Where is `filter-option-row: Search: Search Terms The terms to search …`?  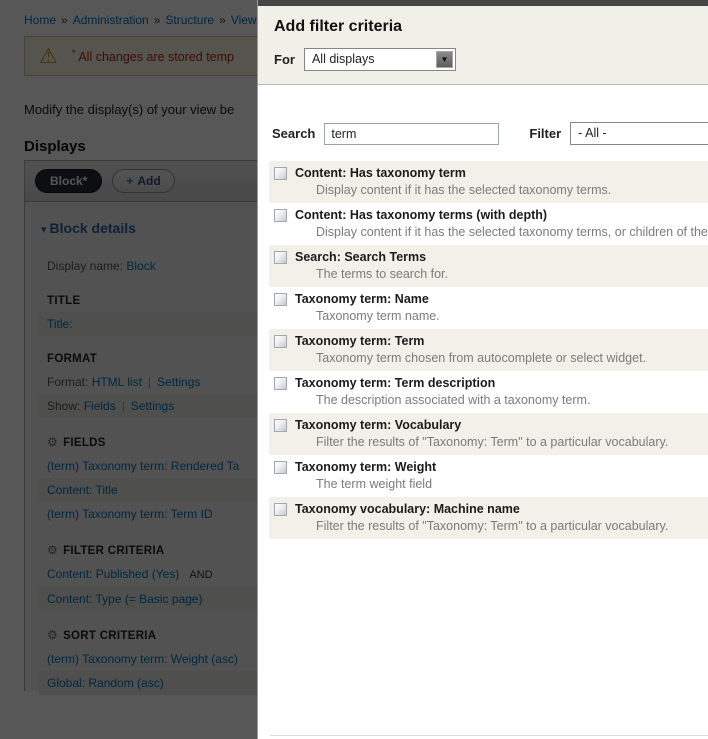 filter-option-row: Search: Search Terms The terms to search … is located at coordinates (488, 266).